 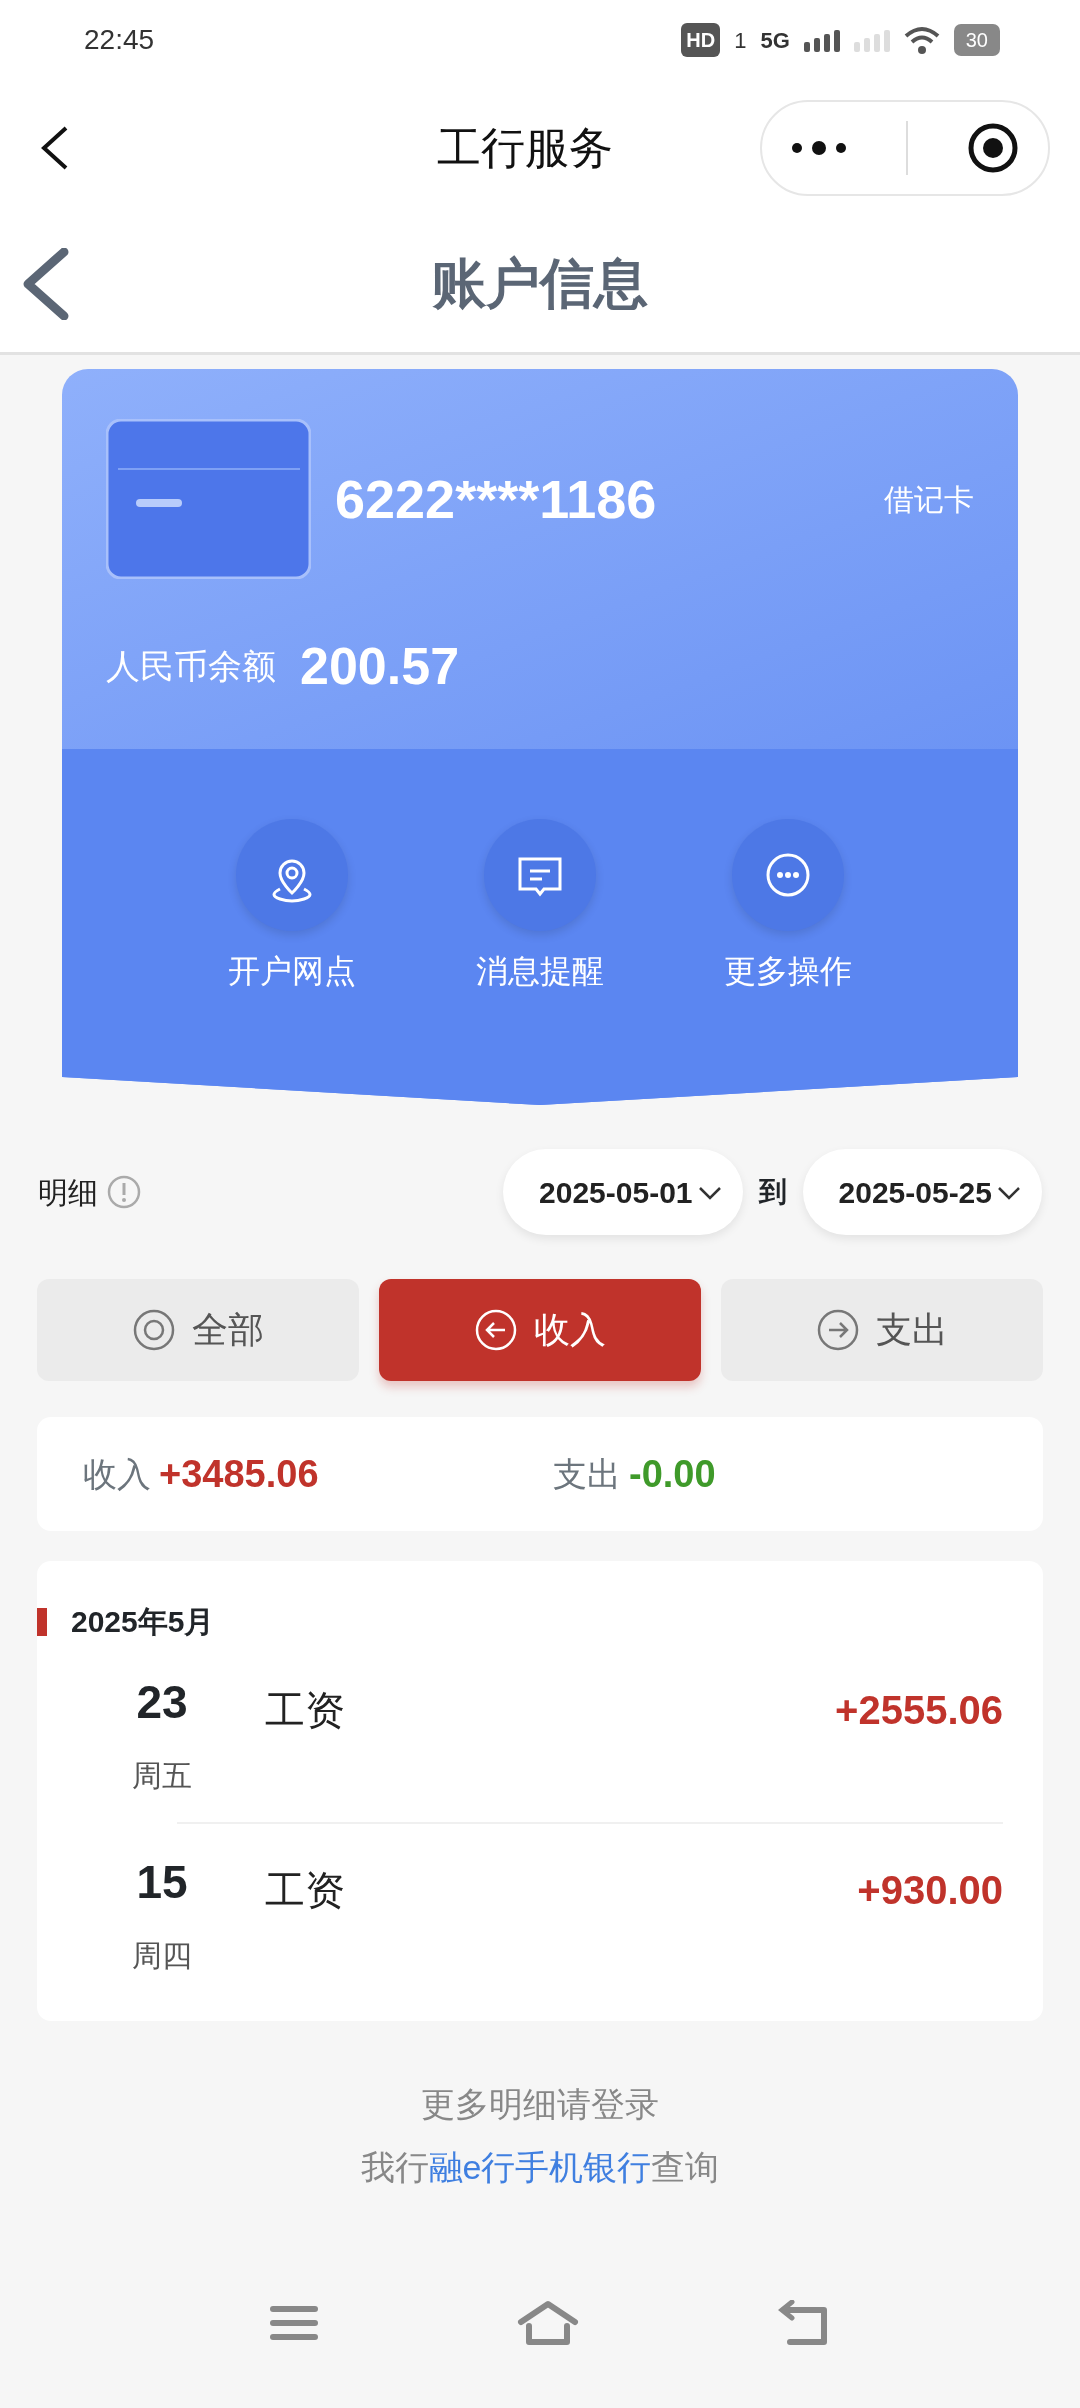 What do you see at coordinates (292, 971) in the screenshot?
I see `action-label: 开户网点` at bounding box center [292, 971].